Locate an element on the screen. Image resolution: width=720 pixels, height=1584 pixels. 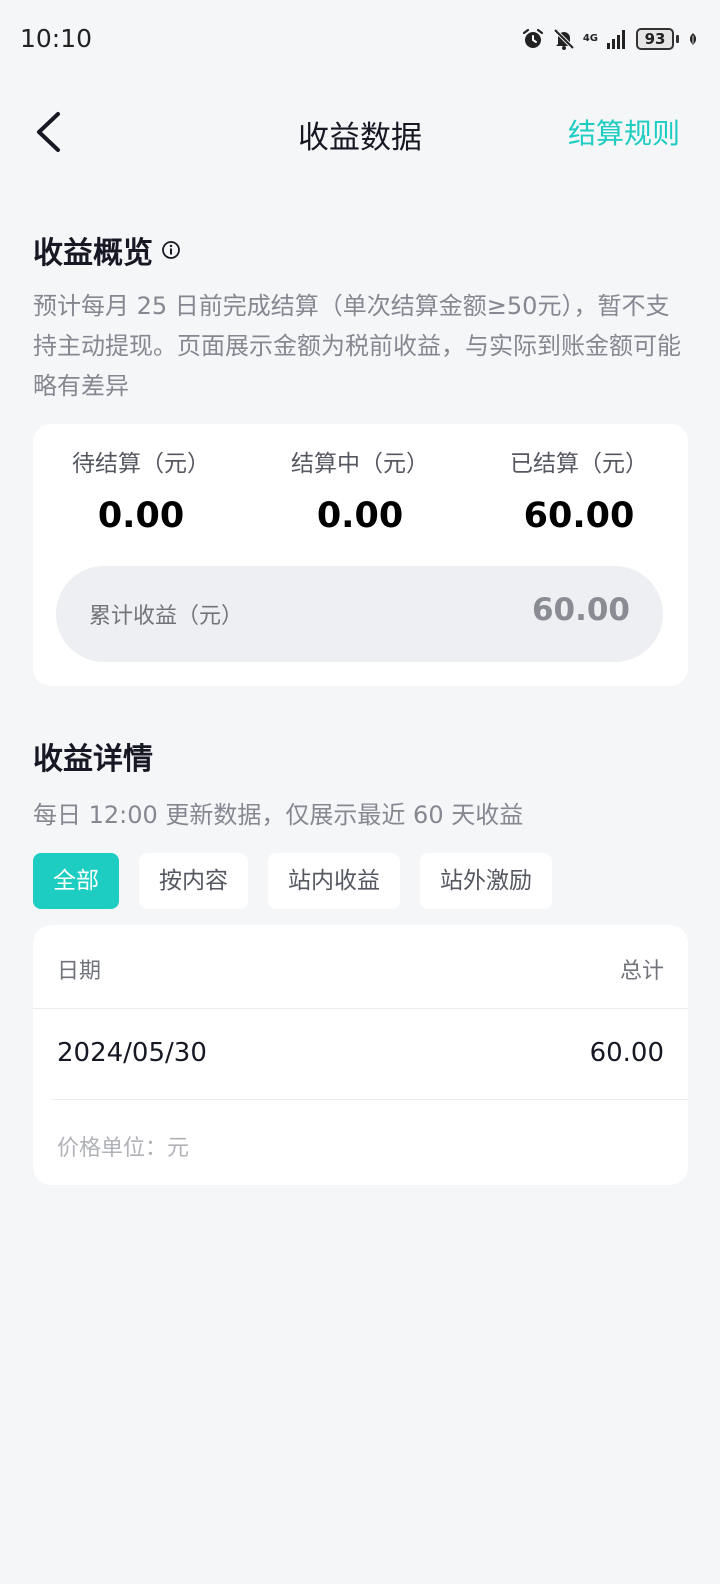
overview-title: 收益概览 is located at coordinates (93, 253).